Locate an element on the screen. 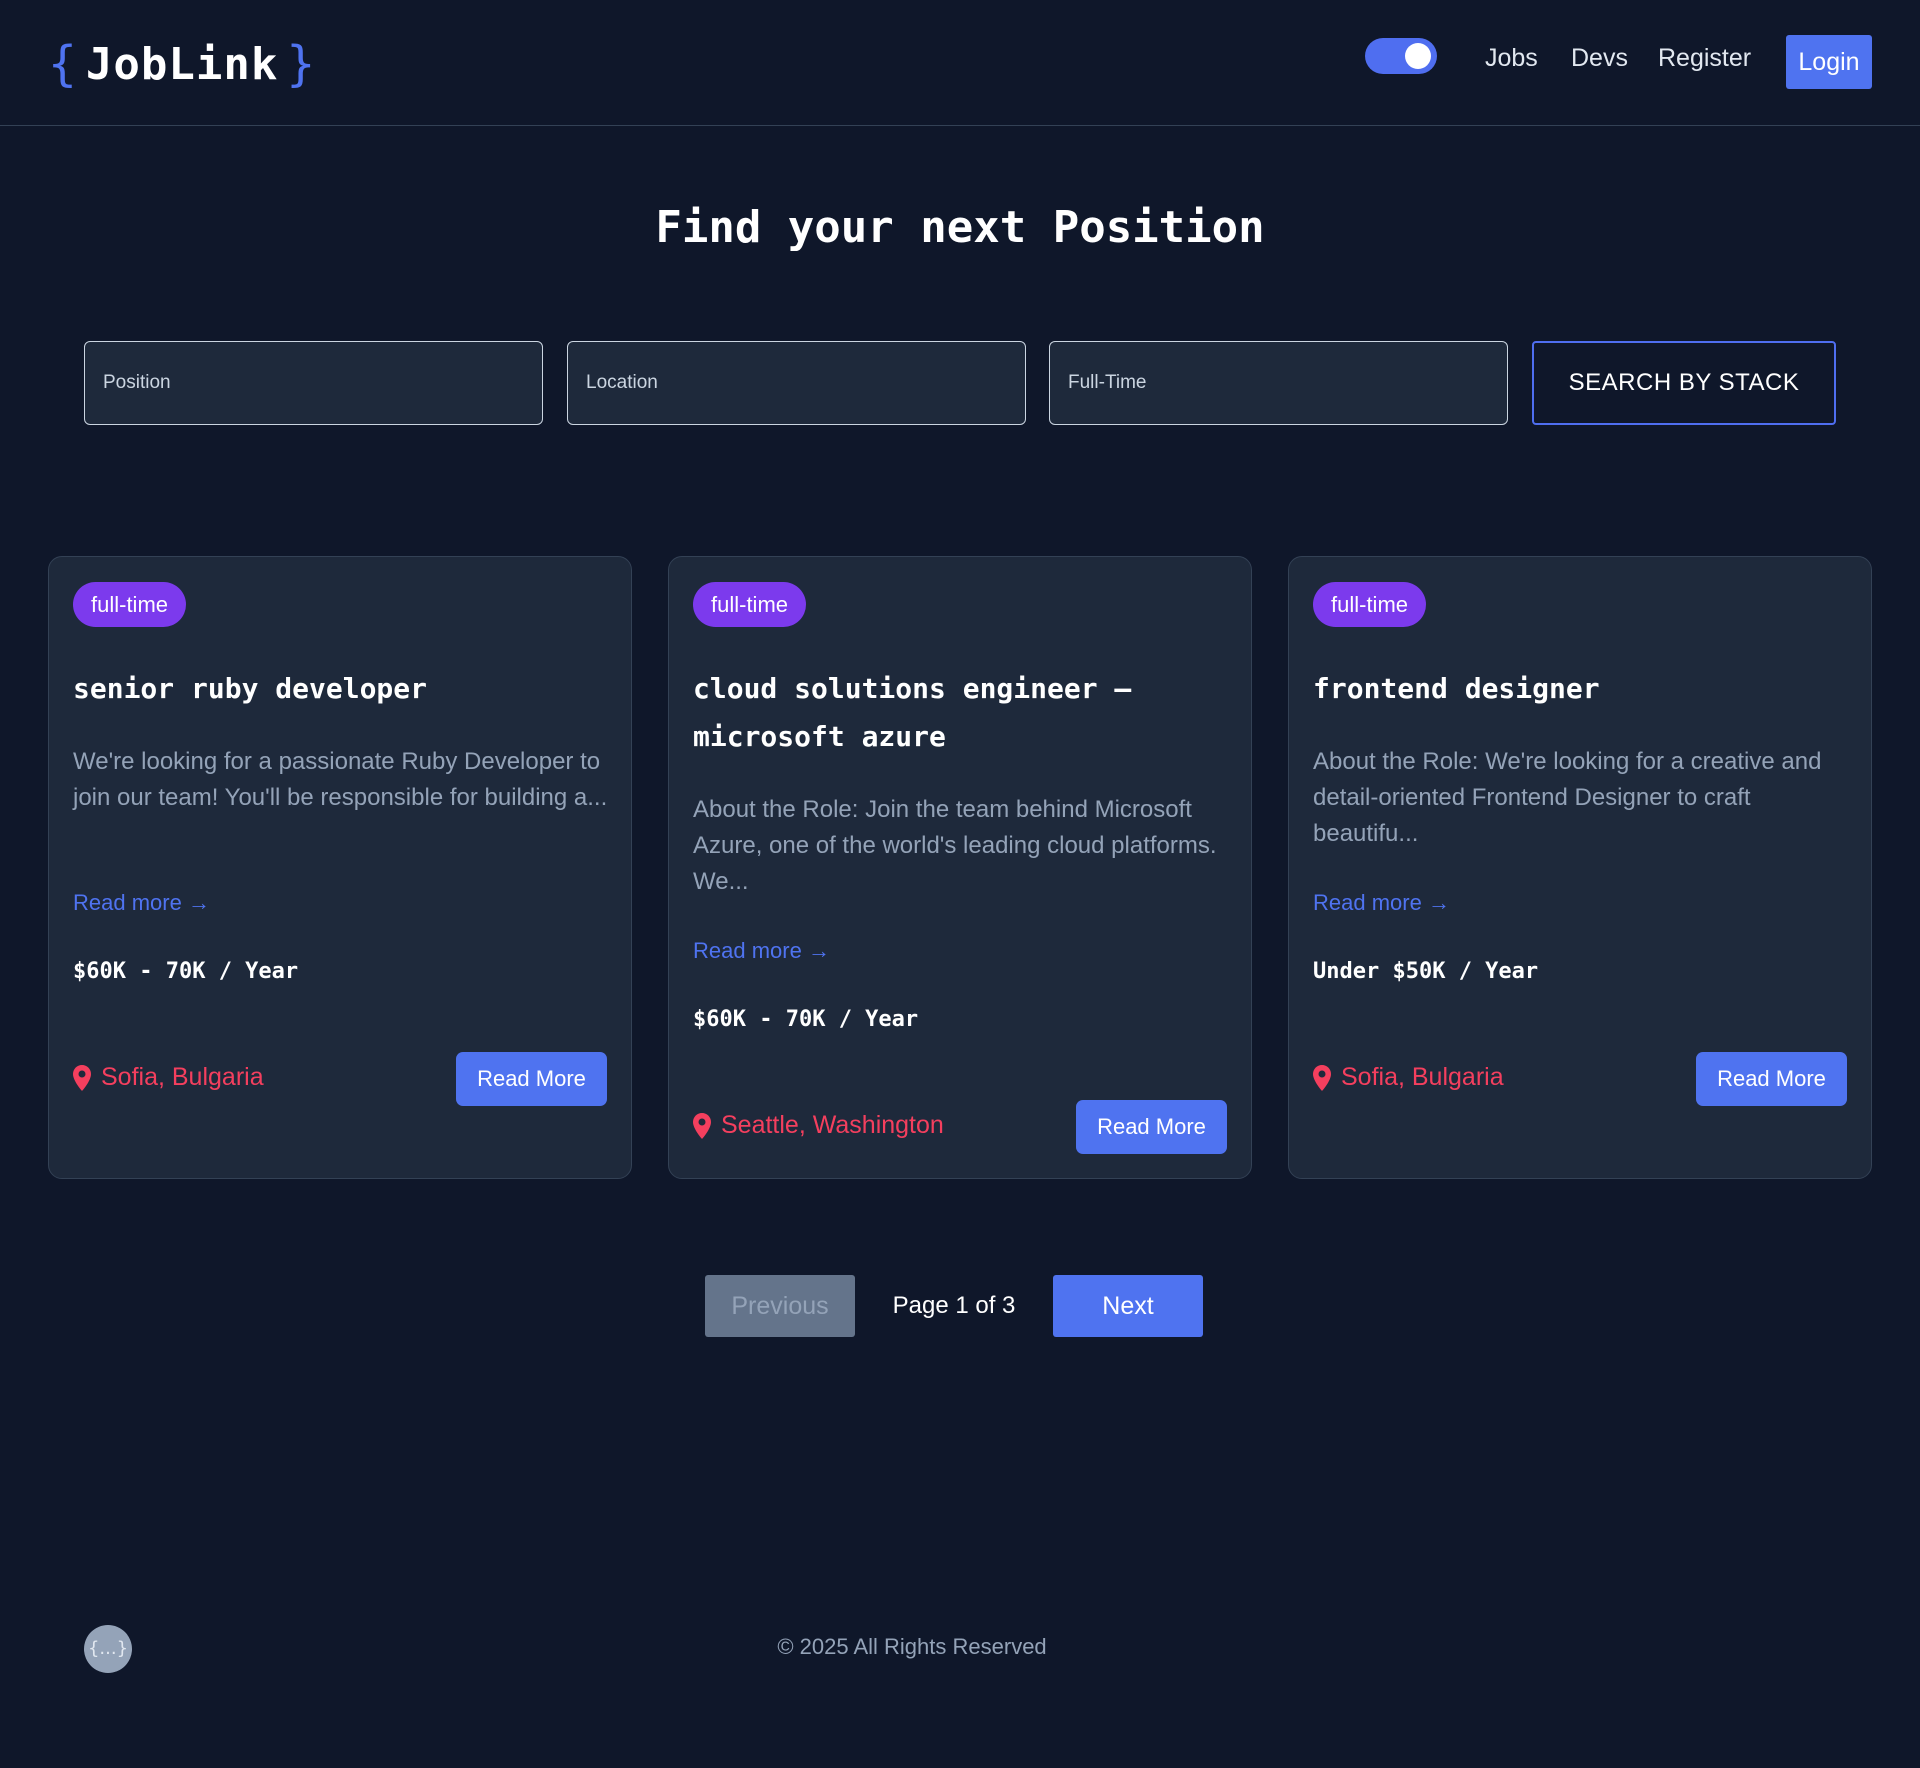  job-title: frontend designer is located at coordinates (1456, 688).